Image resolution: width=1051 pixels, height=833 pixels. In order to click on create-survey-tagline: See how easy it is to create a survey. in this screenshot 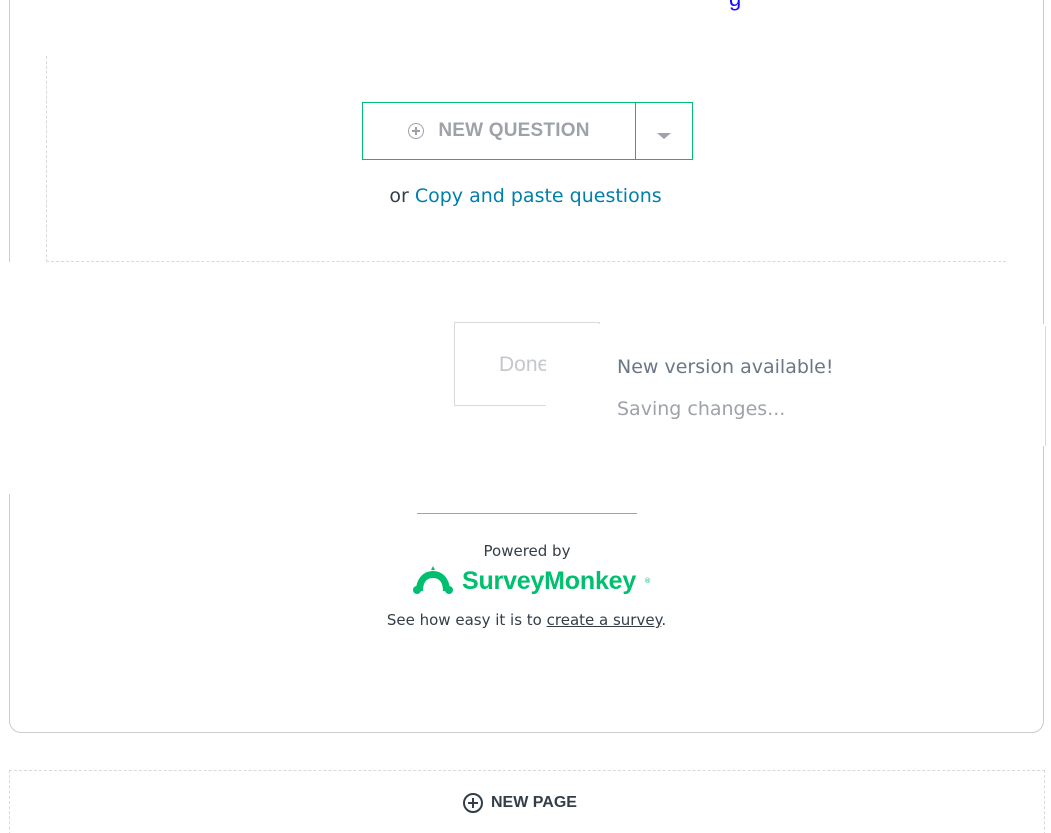, I will do `click(525, 620)`.